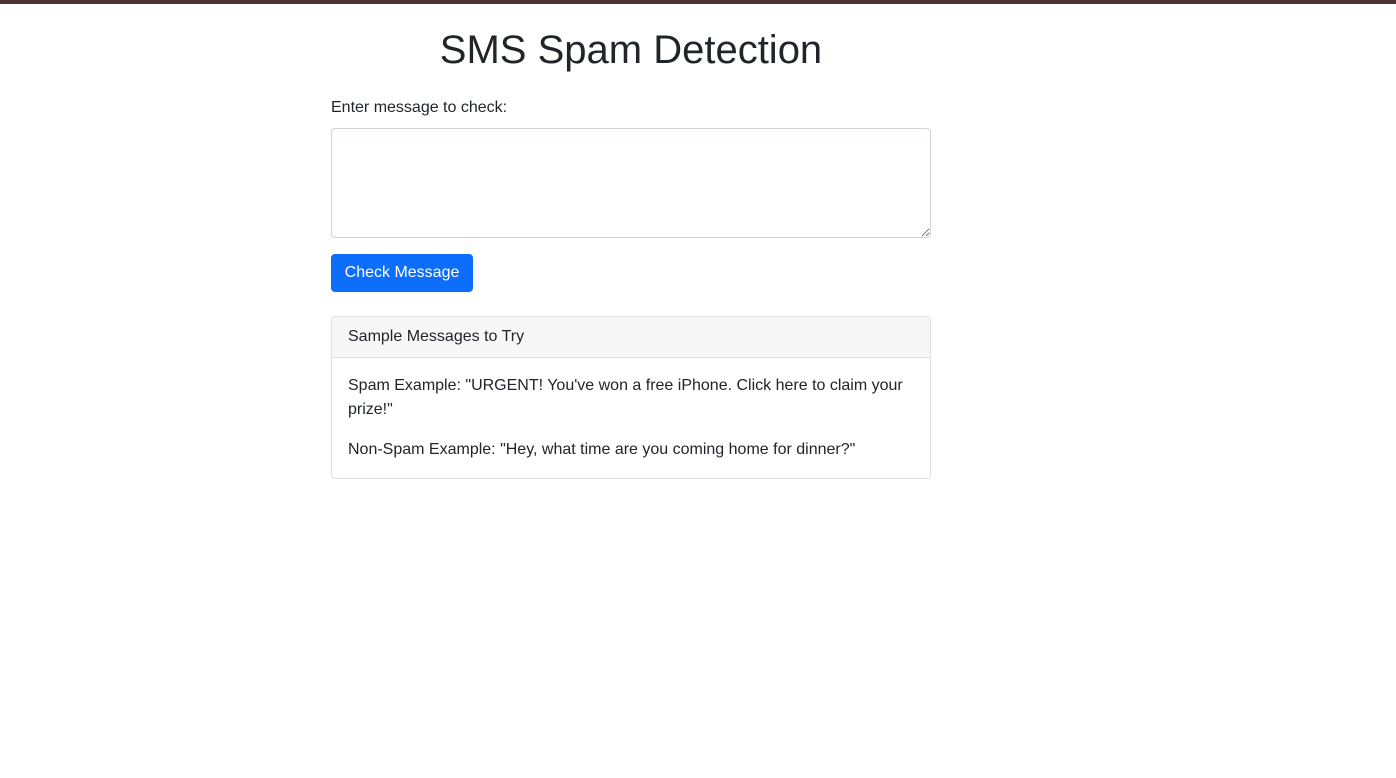 This screenshot has width=1396, height=778. What do you see at coordinates (631, 183) in the screenshot?
I see `message-input` at bounding box center [631, 183].